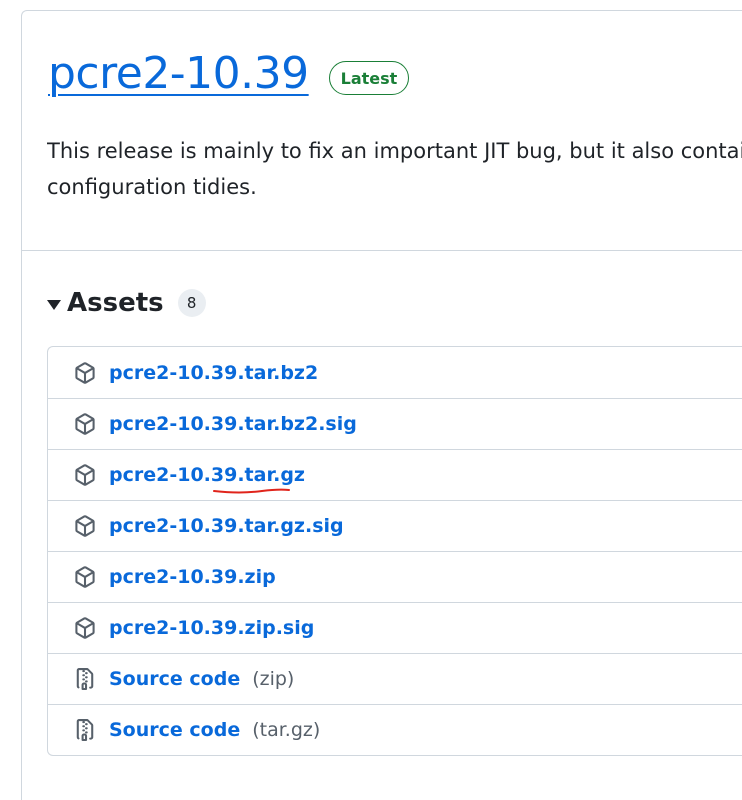  Describe the element at coordinates (191, 303) in the screenshot. I see `assets-count-badge: 8` at that location.